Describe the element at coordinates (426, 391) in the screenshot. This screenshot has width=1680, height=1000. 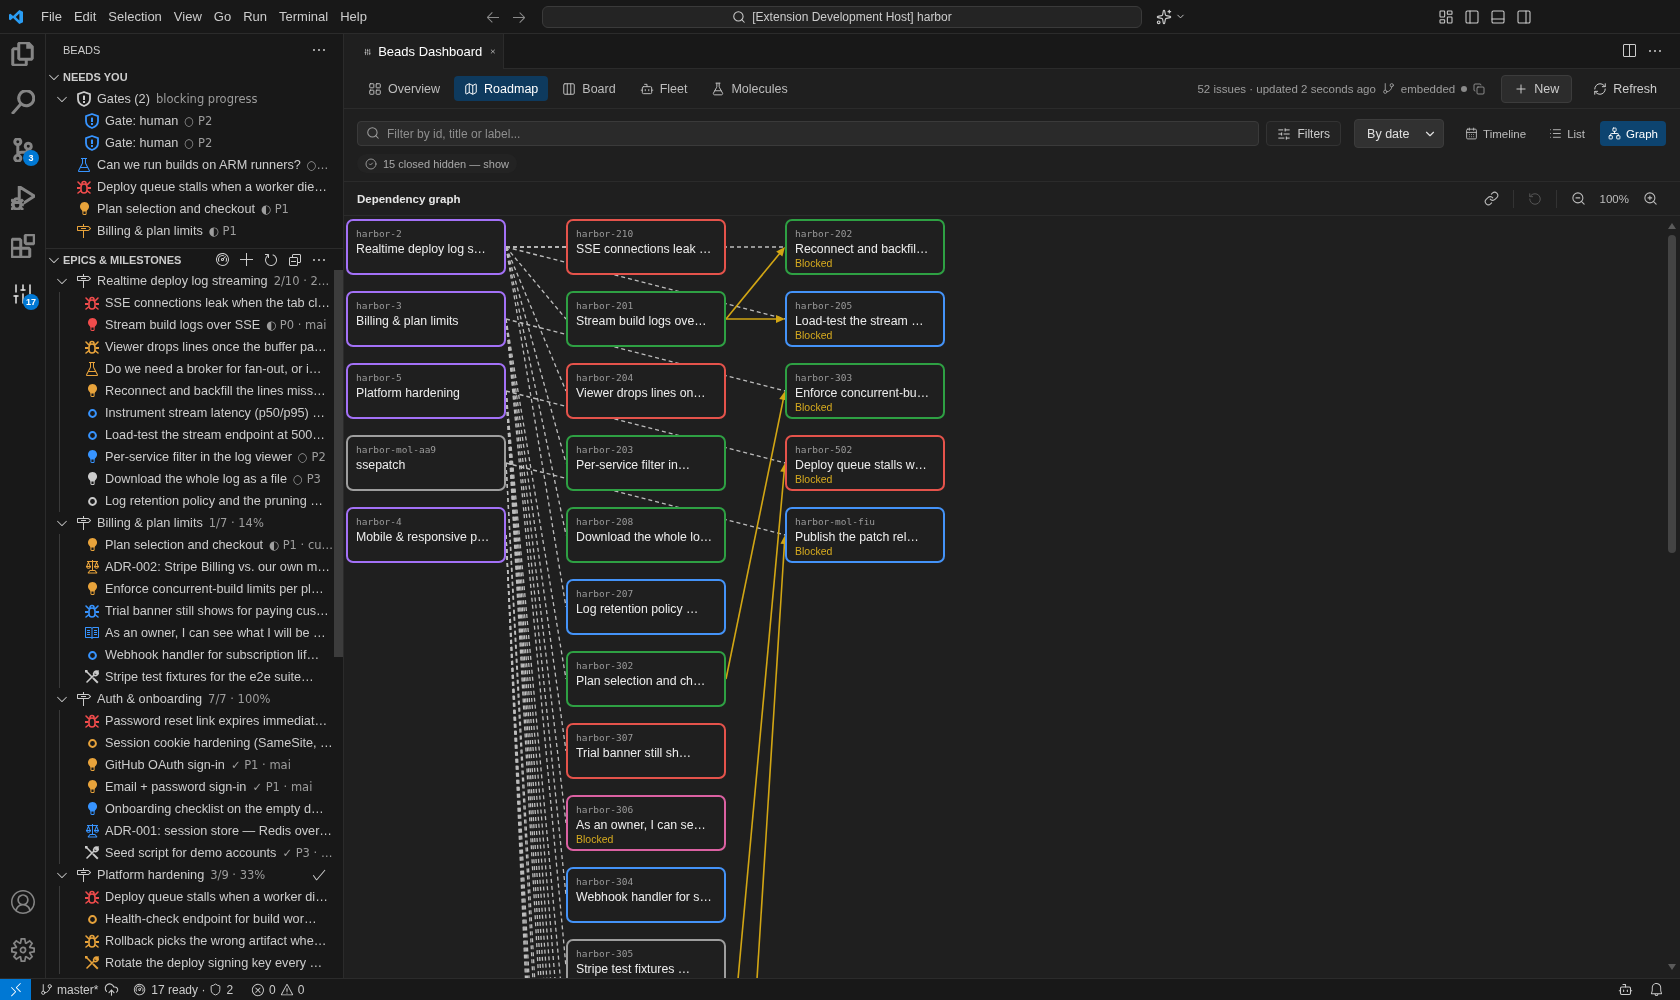
I see `issue-node: harbor-5 Platform hardening` at that location.